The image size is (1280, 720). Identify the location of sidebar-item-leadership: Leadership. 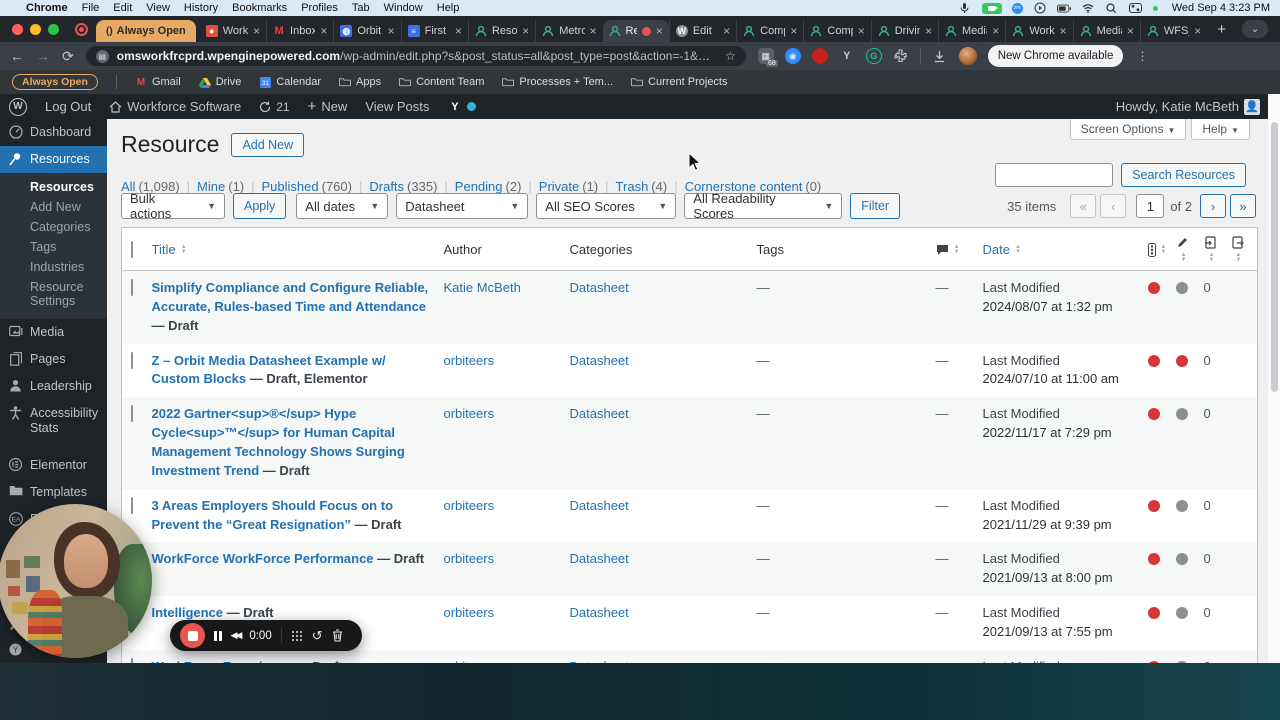
(53, 386).